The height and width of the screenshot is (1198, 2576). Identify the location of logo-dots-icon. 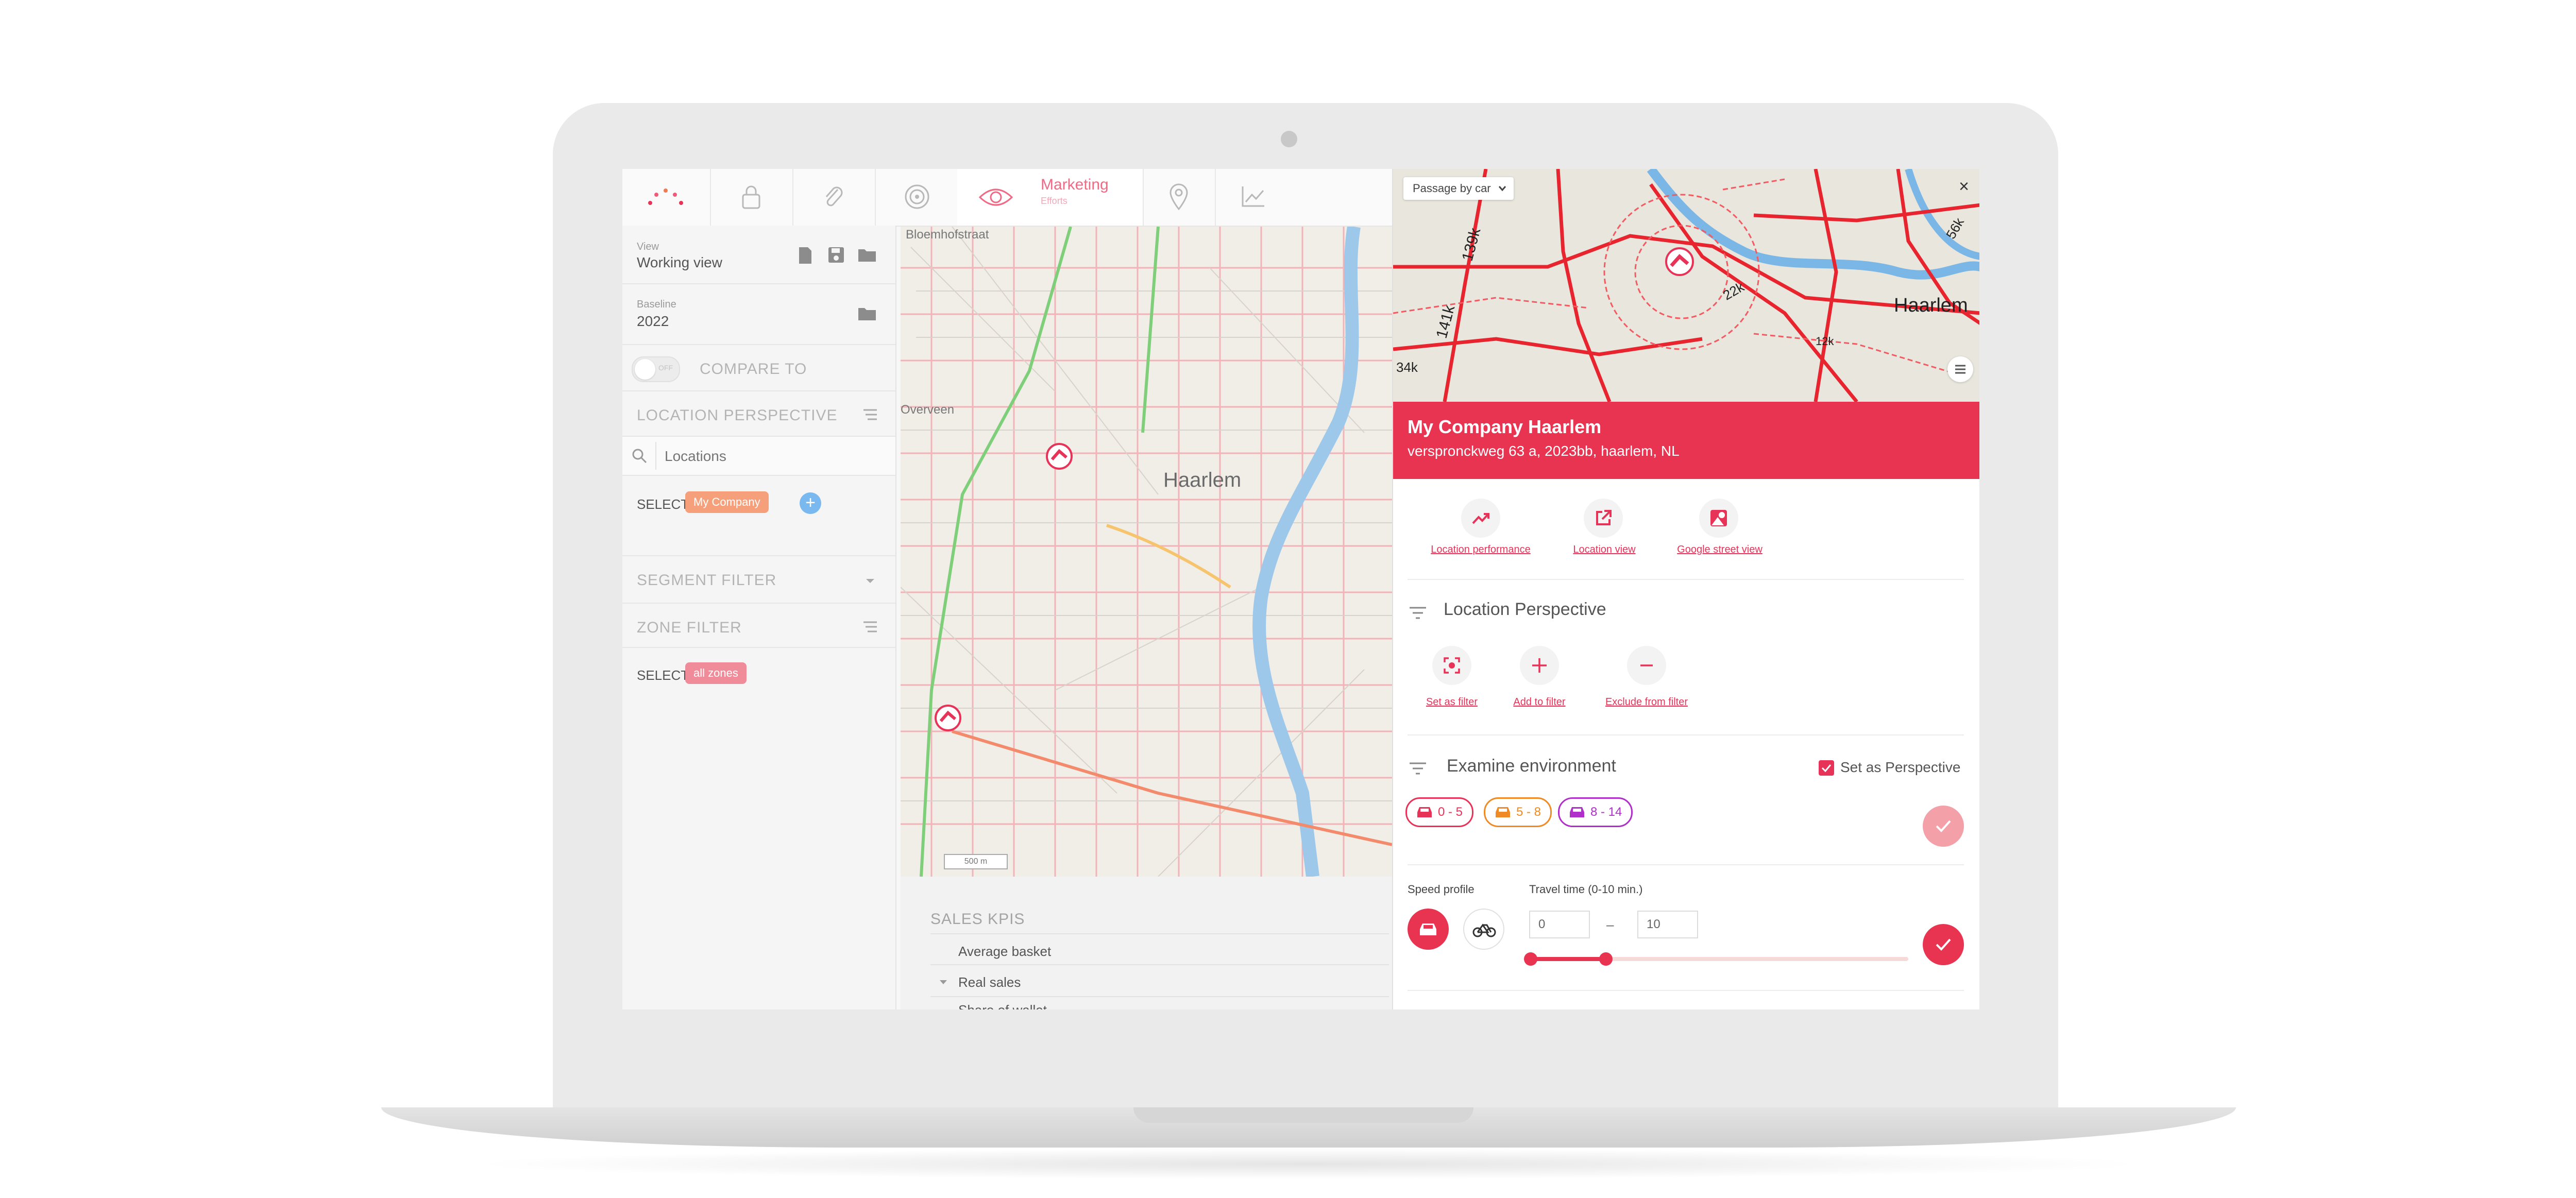
(665, 197).